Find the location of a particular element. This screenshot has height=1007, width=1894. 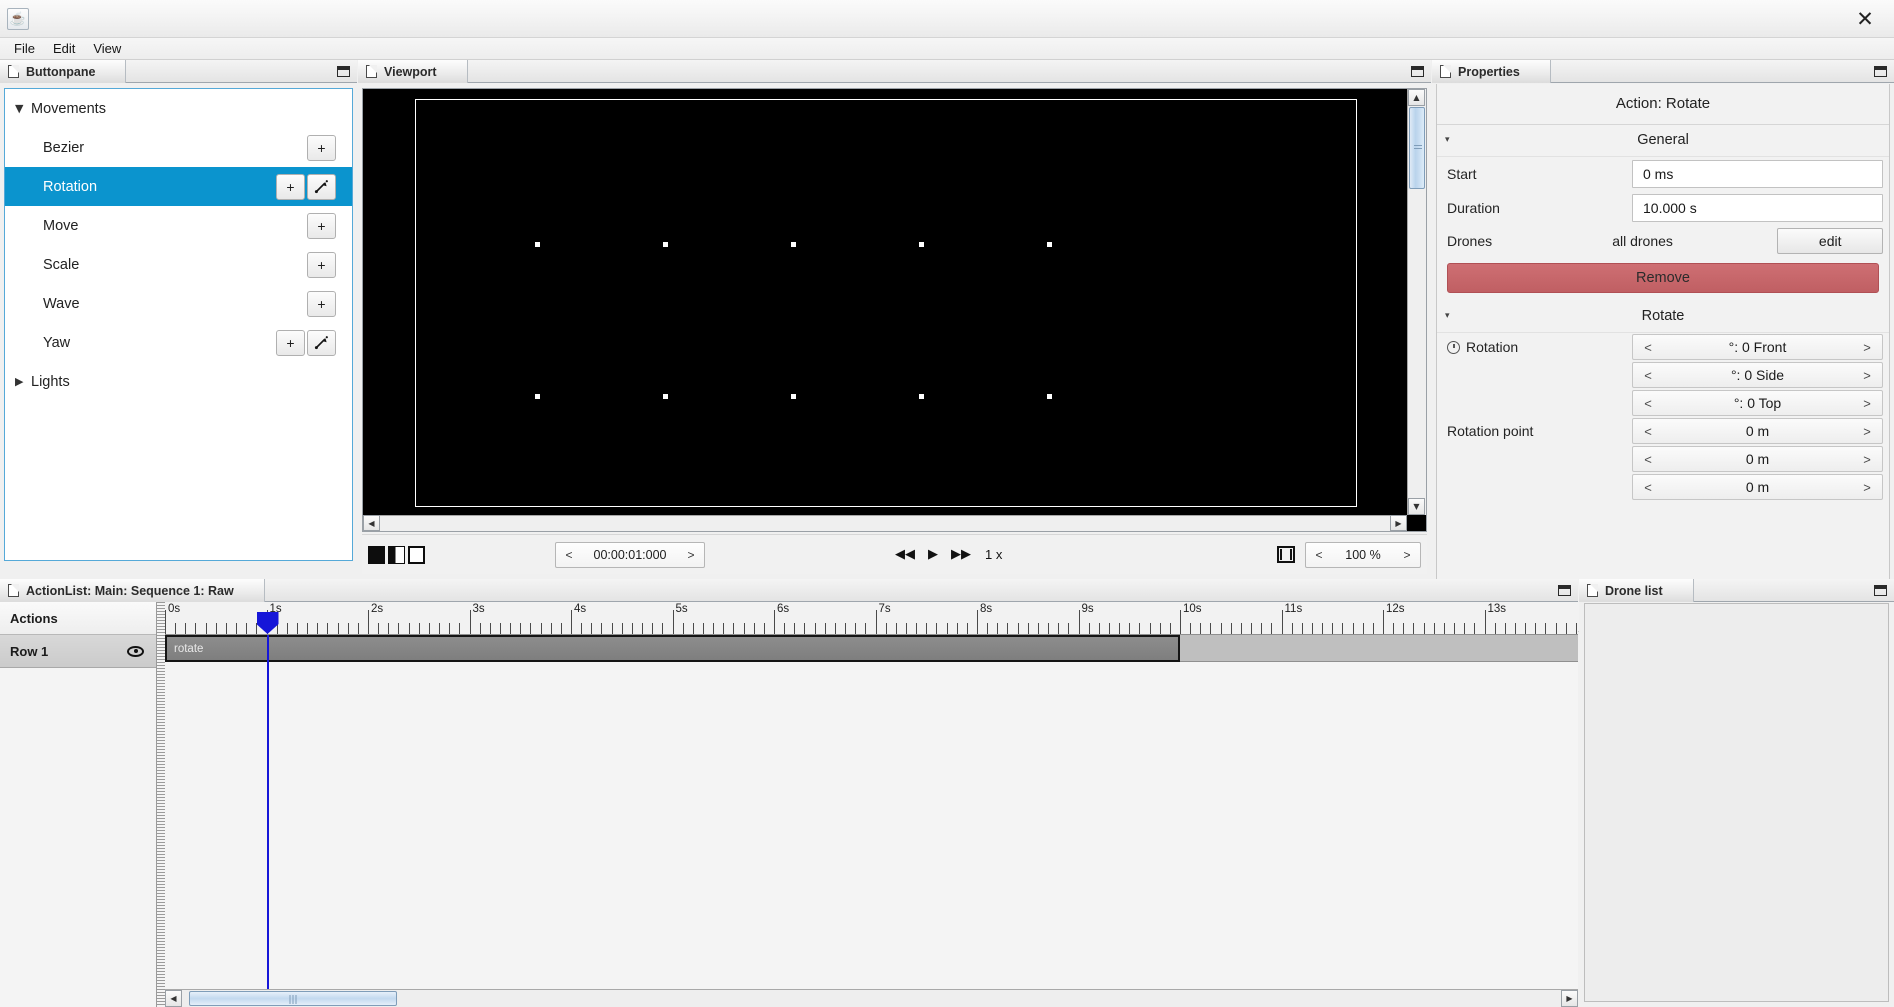

fast-forward-icon: ▶▶ is located at coordinates (961, 554).